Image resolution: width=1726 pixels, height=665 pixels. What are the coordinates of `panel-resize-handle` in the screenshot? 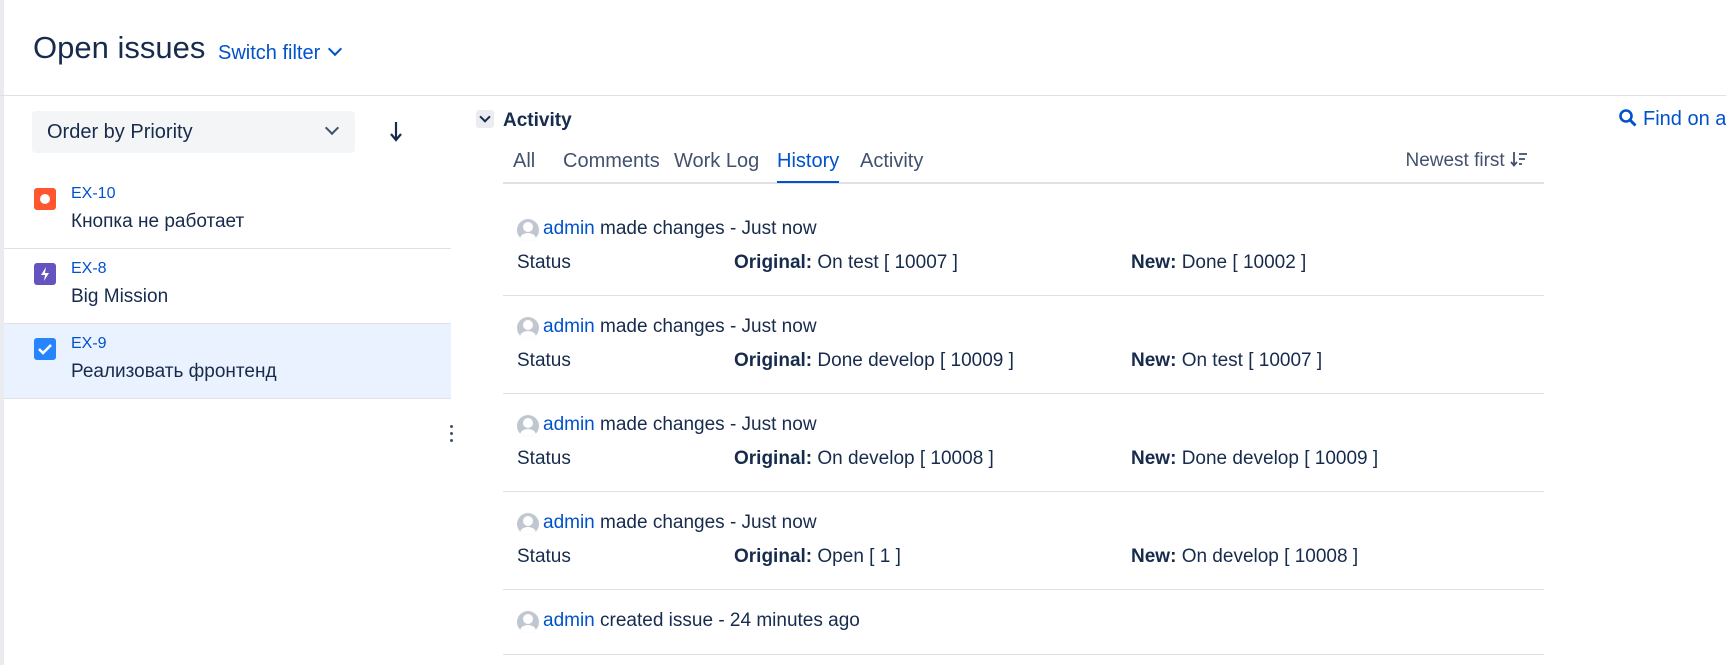 It's located at (451, 437).